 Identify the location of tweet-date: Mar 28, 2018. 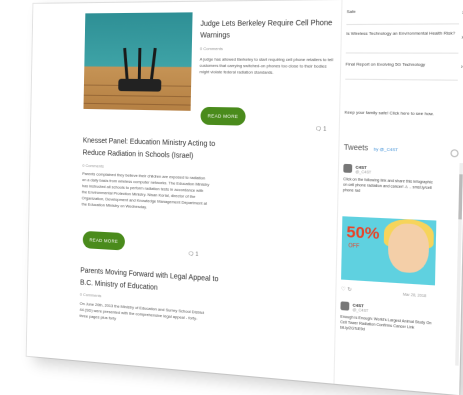
(414, 295).